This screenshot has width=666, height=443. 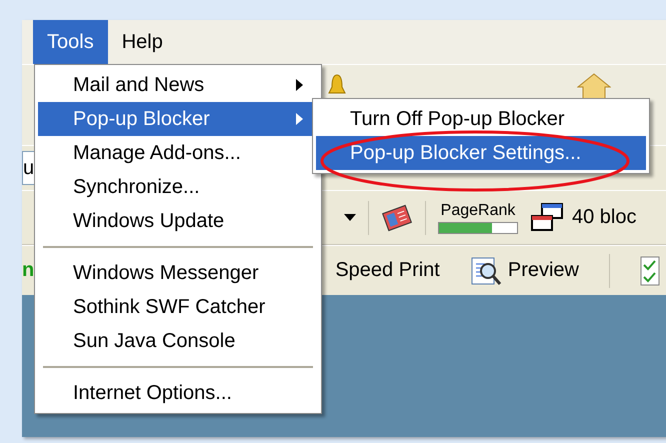 I want to click on toolbar-text: n, so click(x=28, y=270).